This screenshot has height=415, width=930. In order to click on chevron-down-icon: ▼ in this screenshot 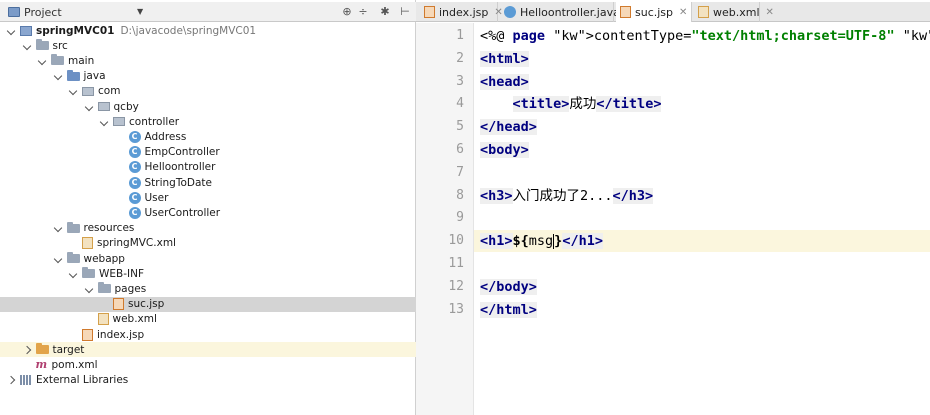, I will do `click(140, 11)`.